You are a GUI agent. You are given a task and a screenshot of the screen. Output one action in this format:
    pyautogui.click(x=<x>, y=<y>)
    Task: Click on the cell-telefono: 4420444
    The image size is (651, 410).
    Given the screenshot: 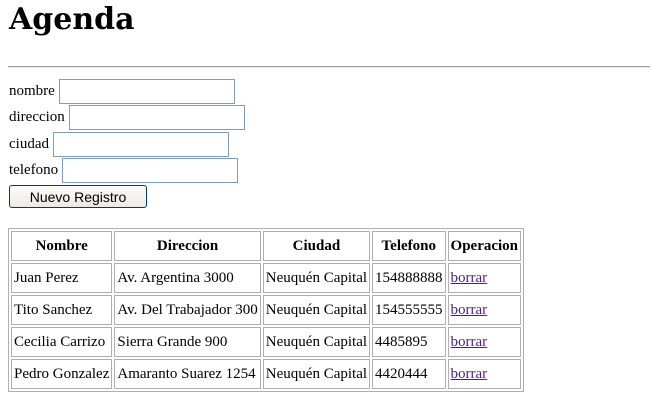 What is the action you would take?
    pyautogui.click(x=409, y=374)
    